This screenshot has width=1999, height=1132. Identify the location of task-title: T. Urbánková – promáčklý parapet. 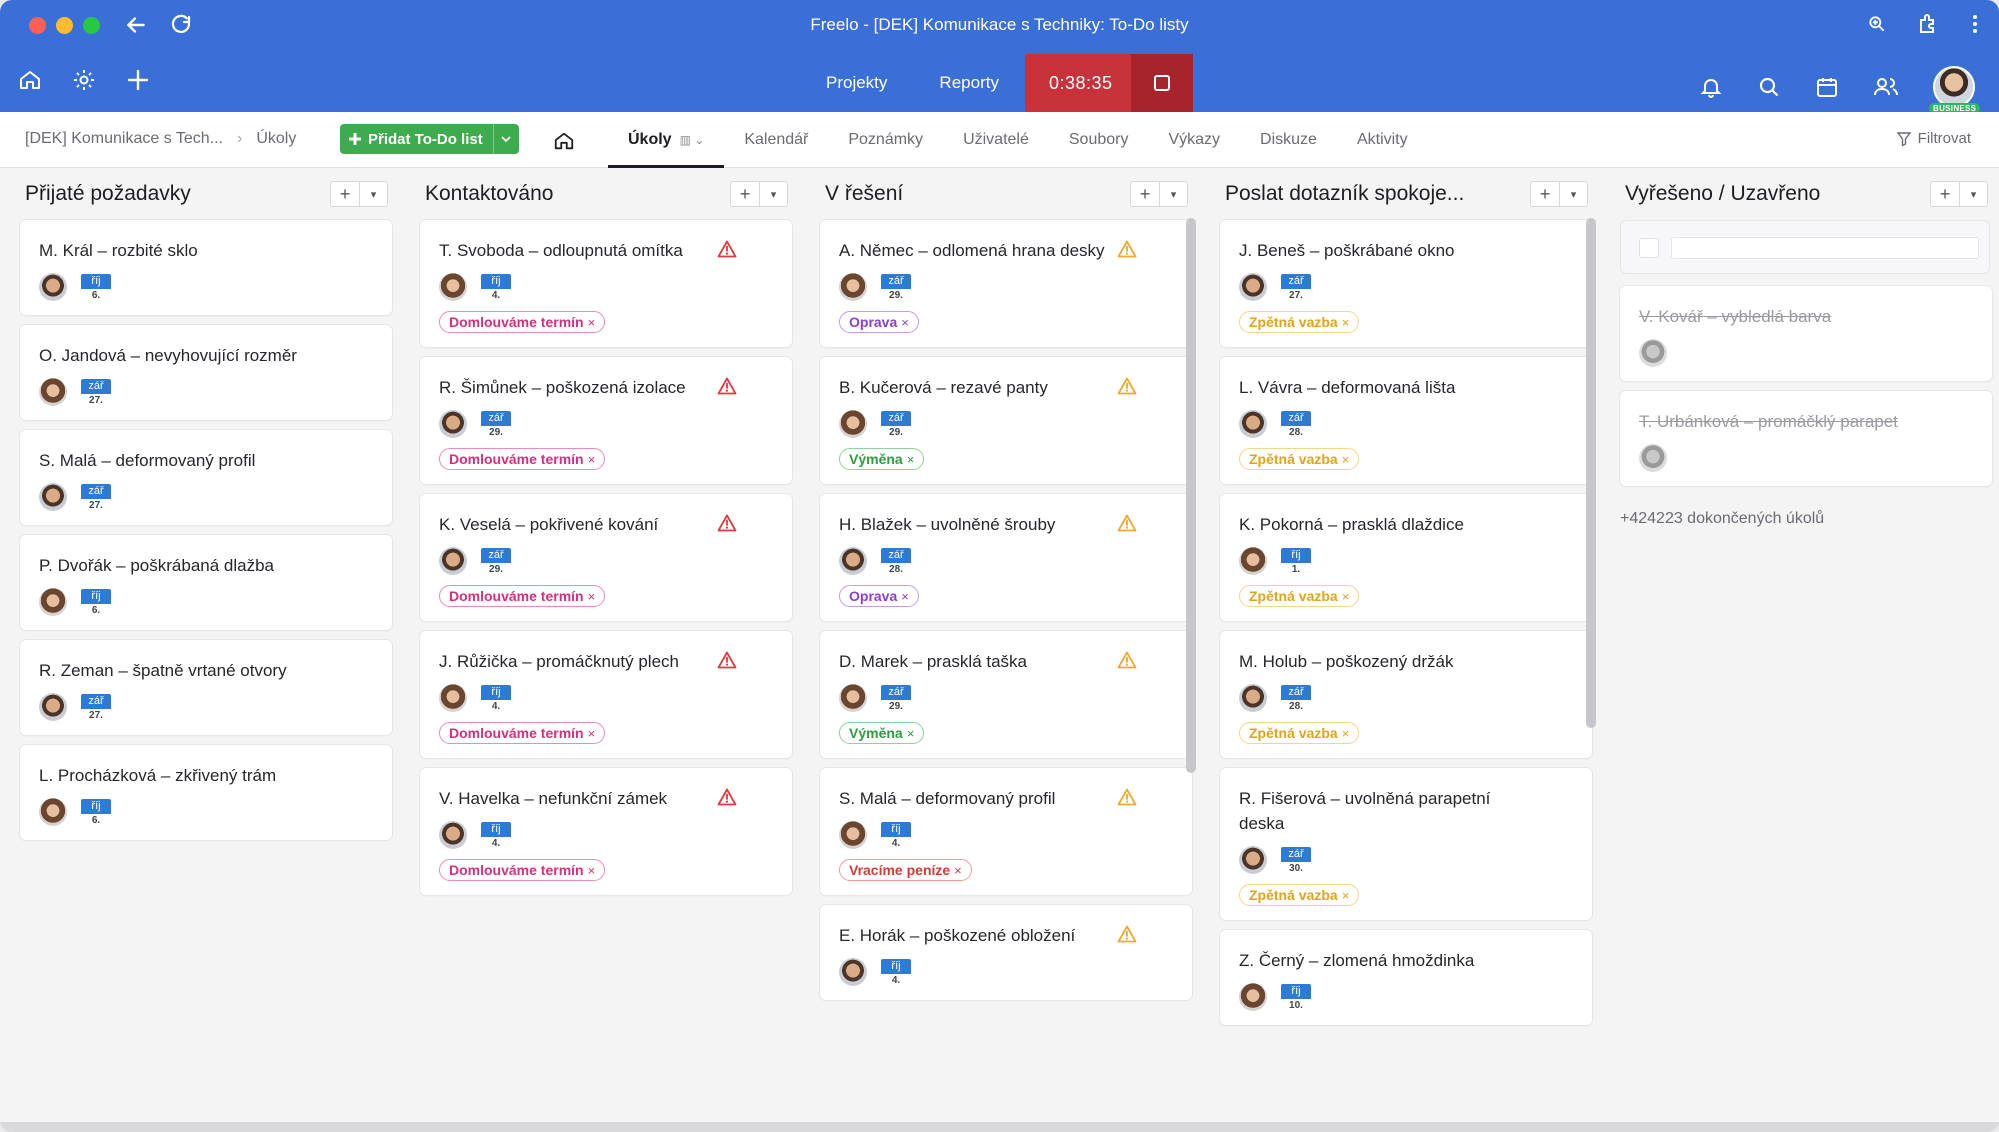
(1806, 421).